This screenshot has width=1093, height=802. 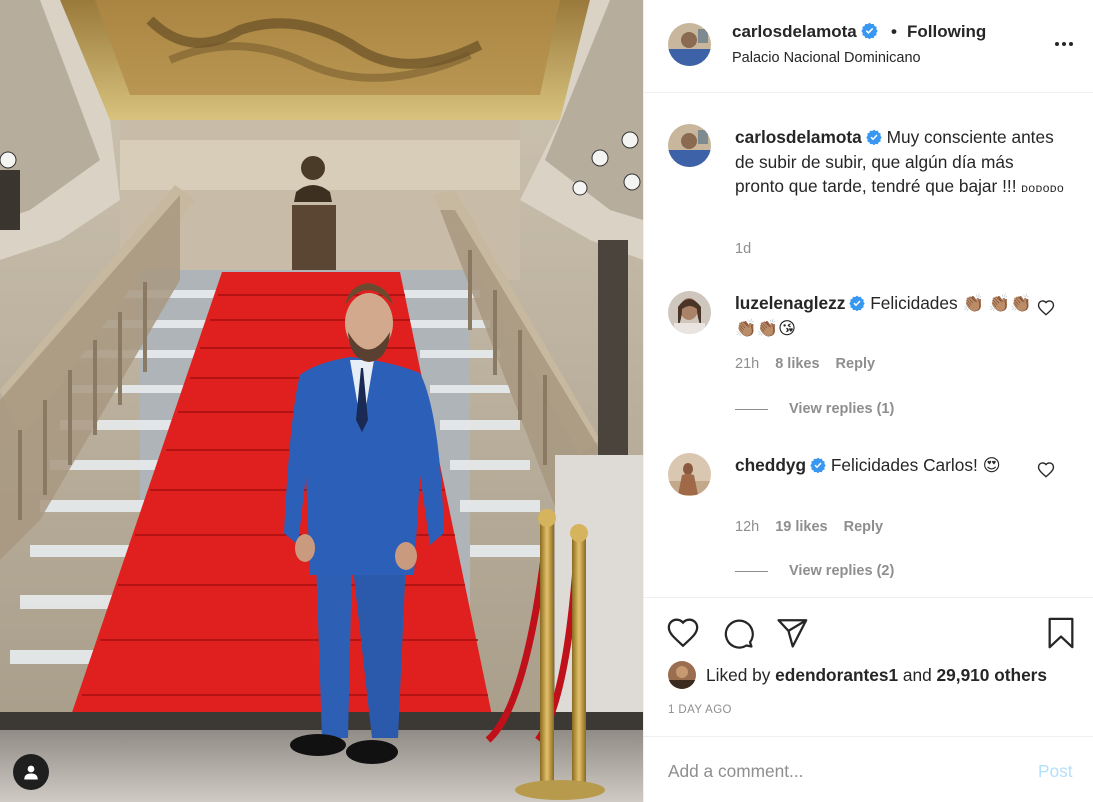 I want to click on liker-avatar, so click(x=682, y=675).